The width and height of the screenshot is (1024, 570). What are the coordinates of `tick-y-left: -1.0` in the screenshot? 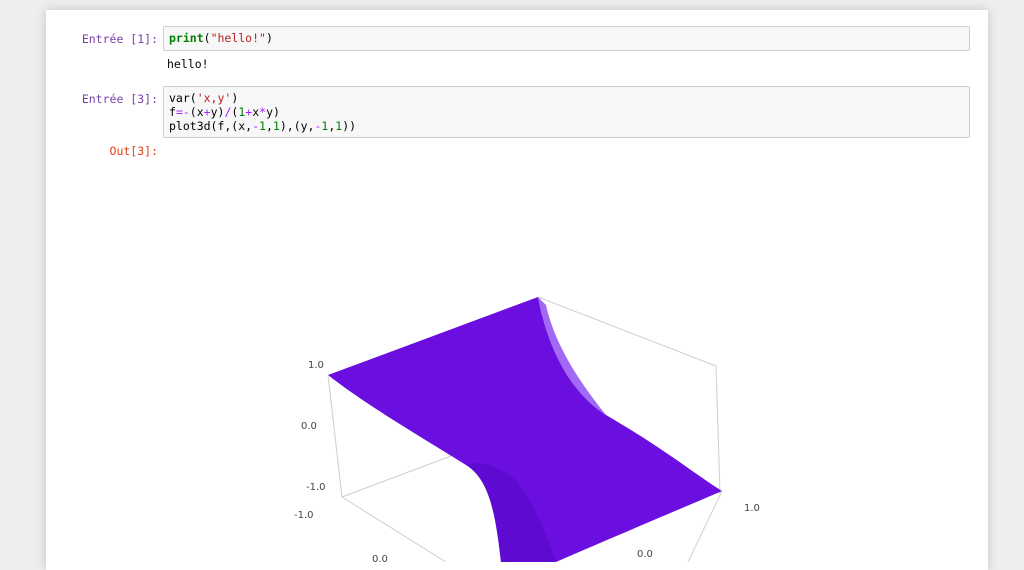 It's located at (304, 515).